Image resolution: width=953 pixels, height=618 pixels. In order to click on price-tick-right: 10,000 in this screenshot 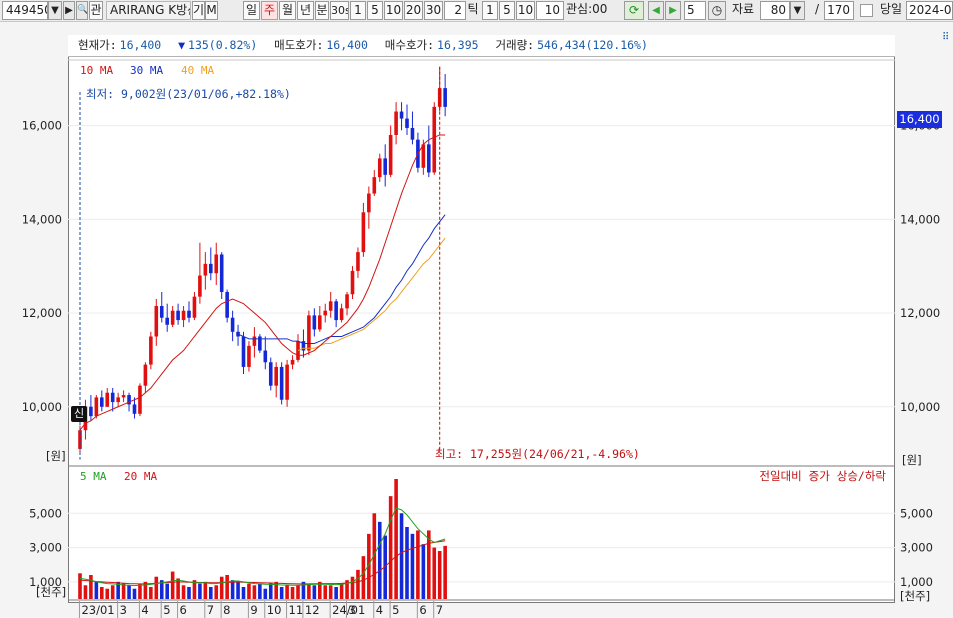, I will do `click(920, 407)`.